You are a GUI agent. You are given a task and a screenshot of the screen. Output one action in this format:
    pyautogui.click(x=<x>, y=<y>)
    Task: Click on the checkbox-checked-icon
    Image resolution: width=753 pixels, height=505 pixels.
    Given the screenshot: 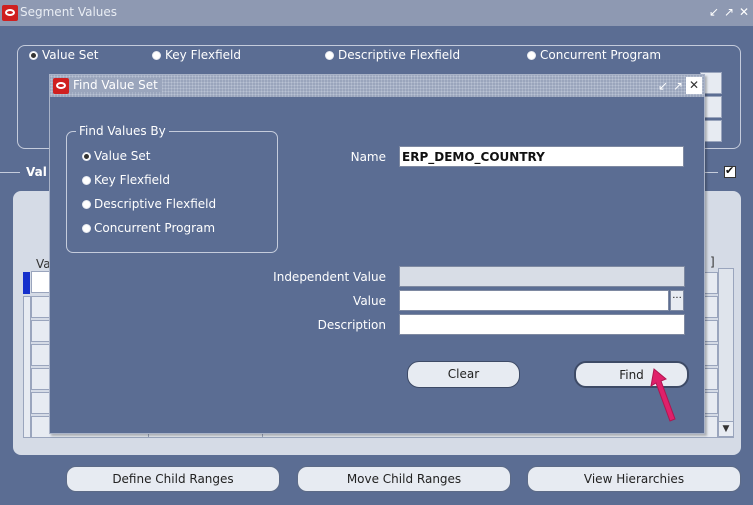 What is the action you would take?
    pyautogui.click(x=730, y=171)
    